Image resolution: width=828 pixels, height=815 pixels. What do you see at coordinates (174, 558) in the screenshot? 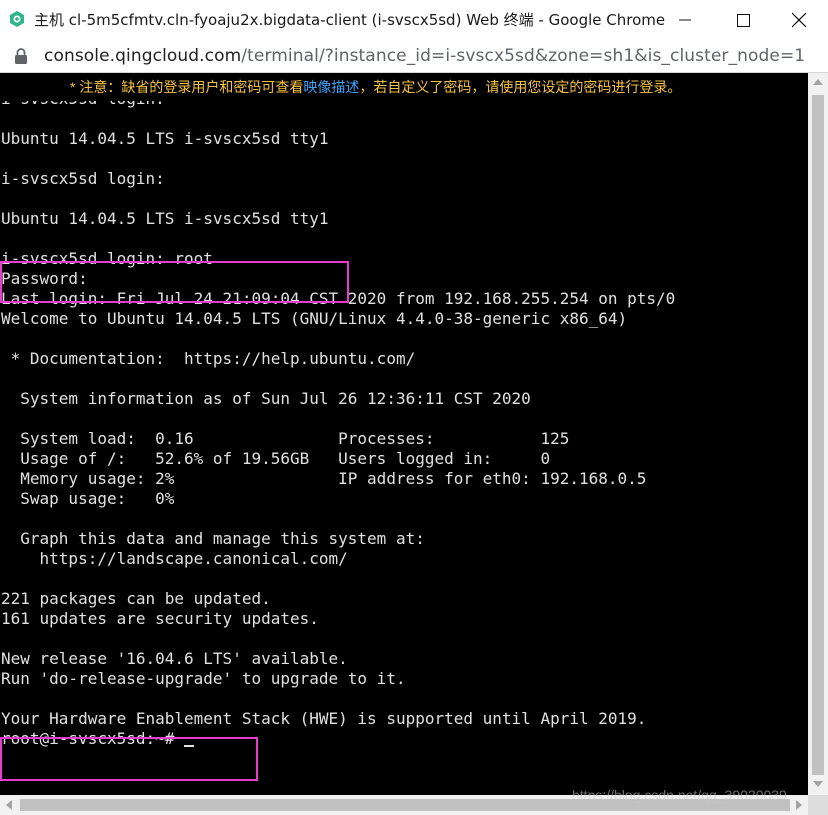
I see `terminal-line: https://landscape.canonical.com/` at bounding box center [174, 558].